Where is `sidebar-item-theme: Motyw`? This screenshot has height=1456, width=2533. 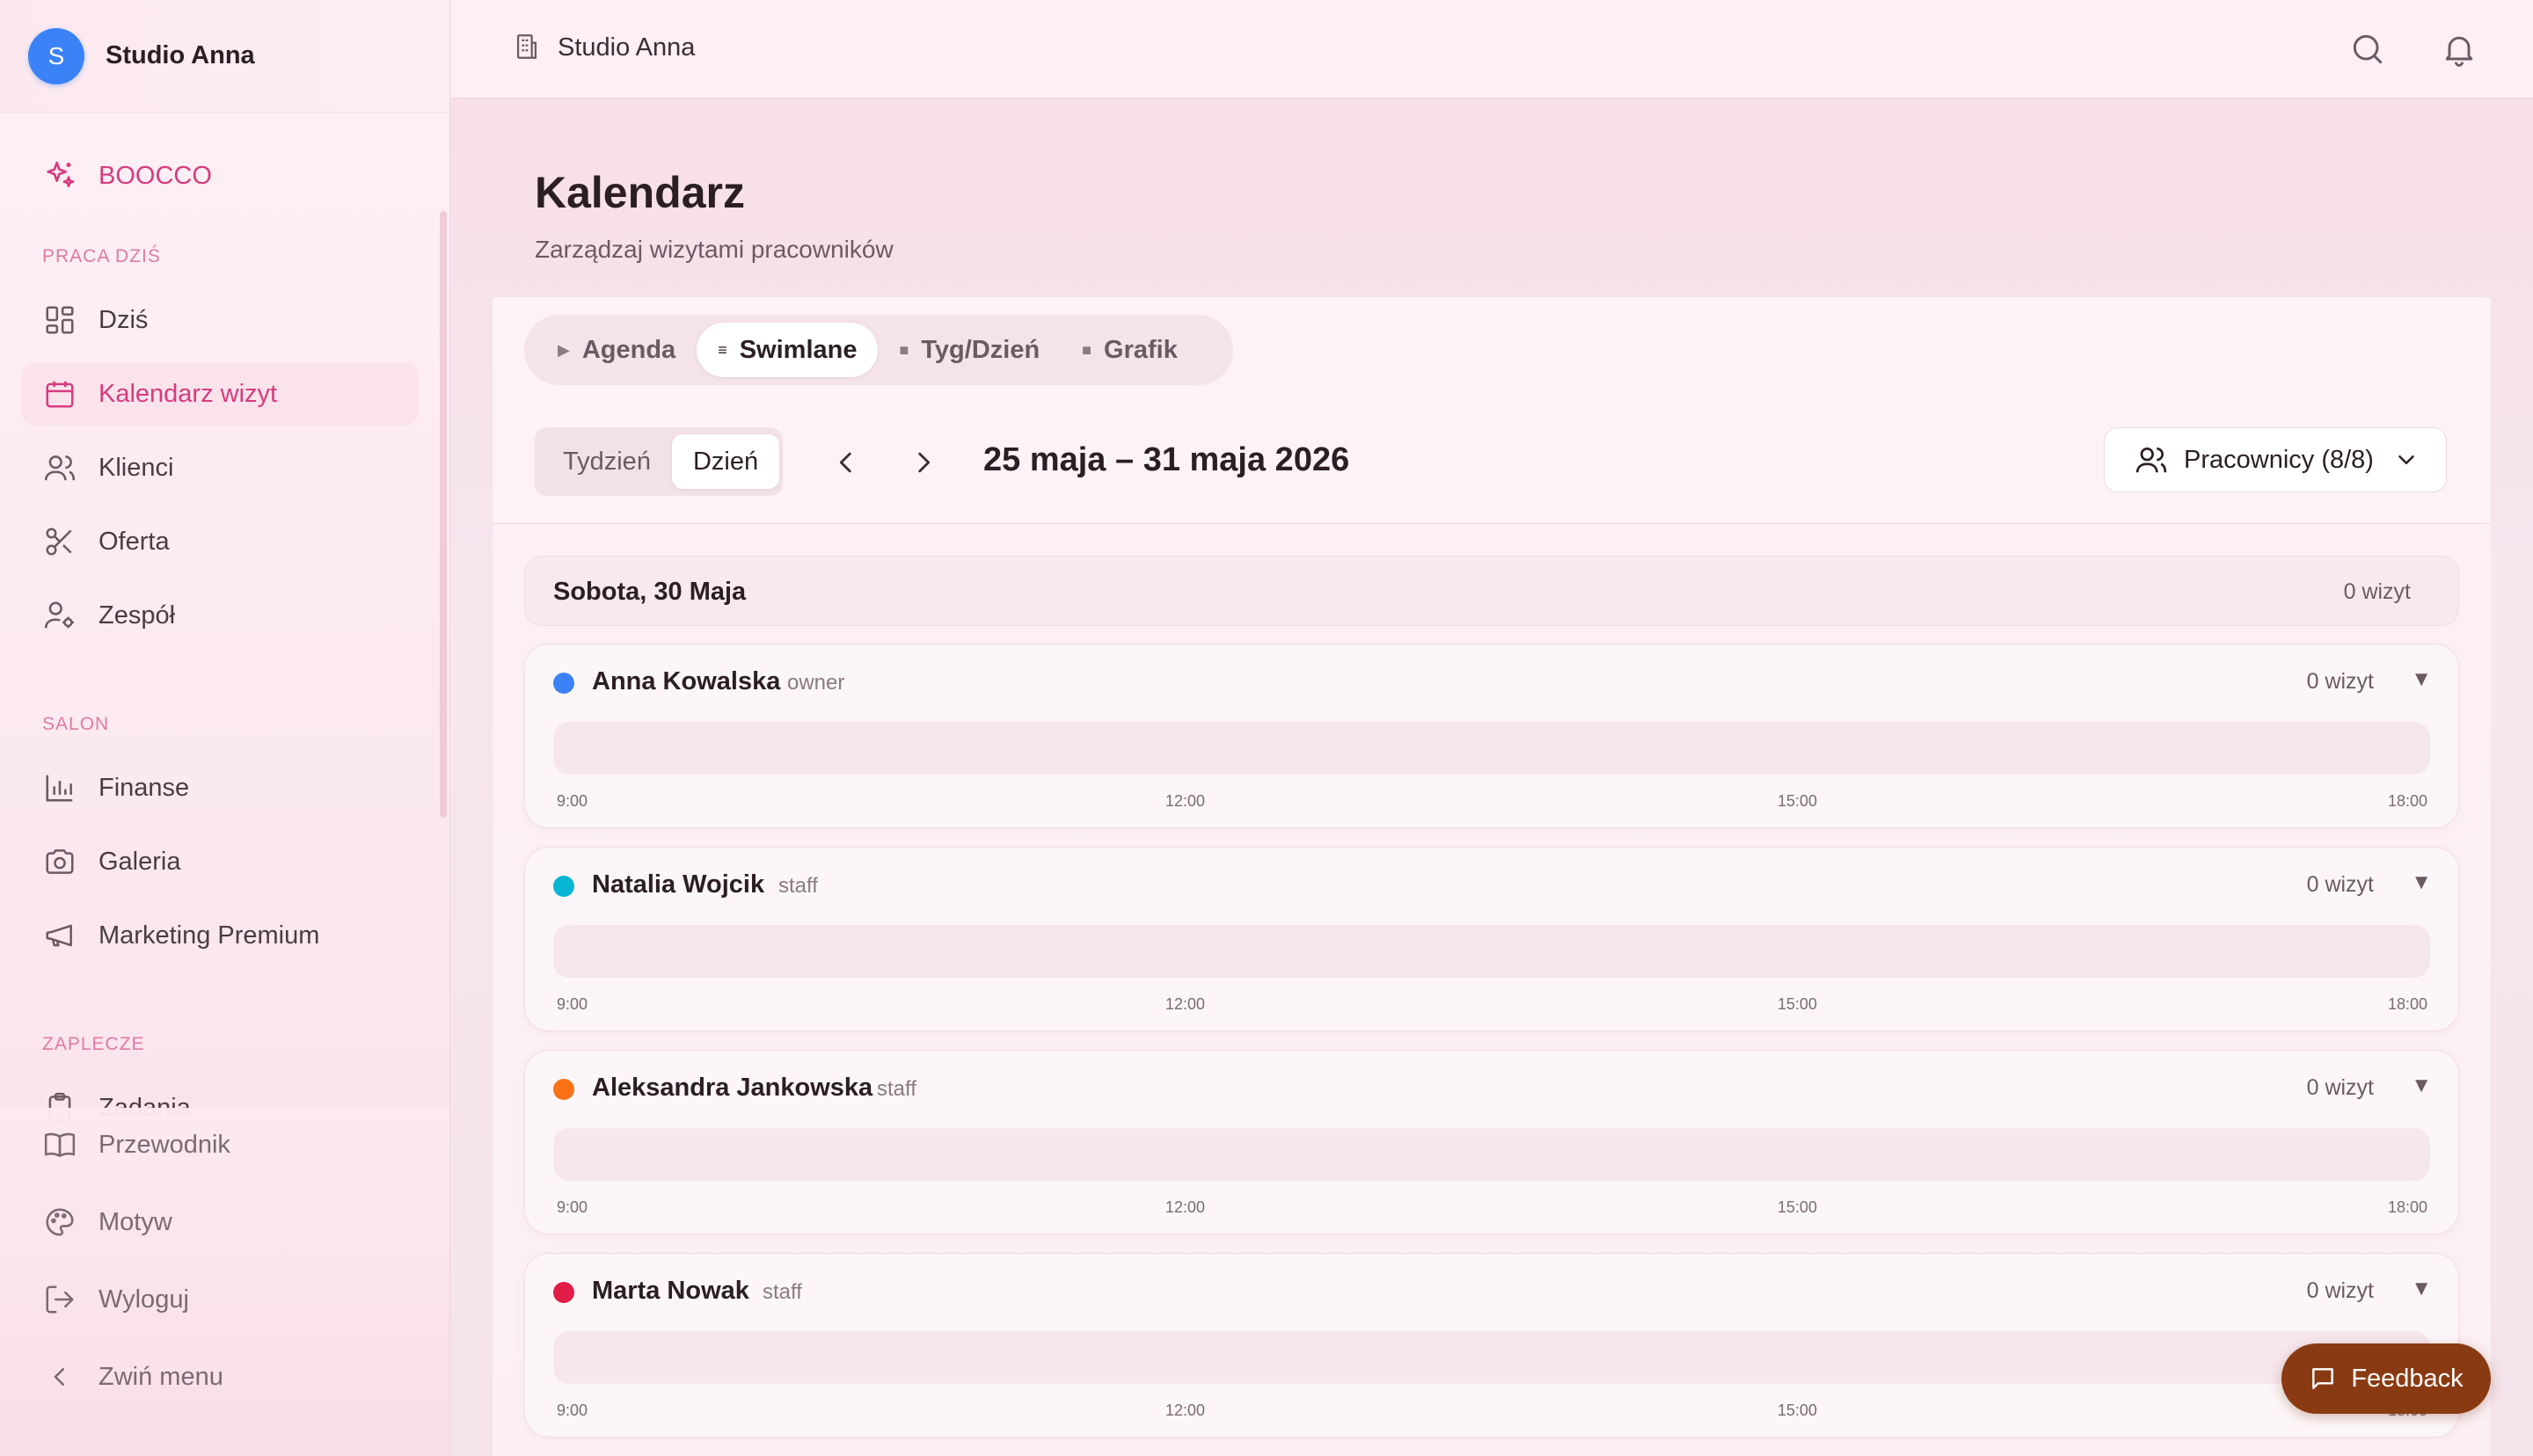
sidebar-item-theme: Motyw is located at coordinates (220, 1222).